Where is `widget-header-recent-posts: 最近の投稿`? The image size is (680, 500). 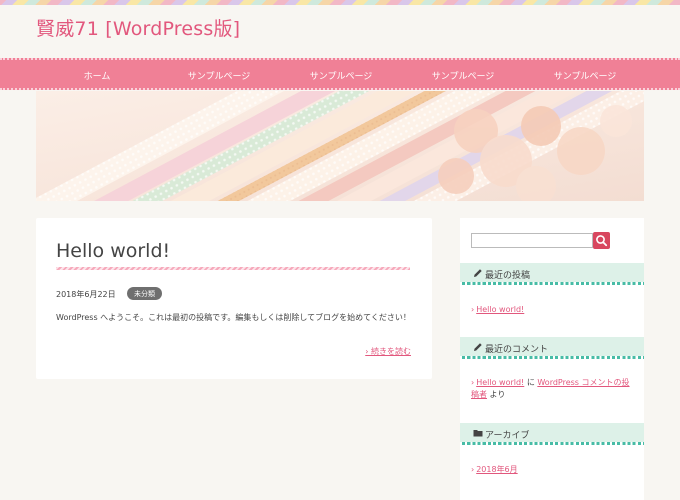 widget-header-recent-posts: 最近の投稿 is located at coordinates (552, 274).